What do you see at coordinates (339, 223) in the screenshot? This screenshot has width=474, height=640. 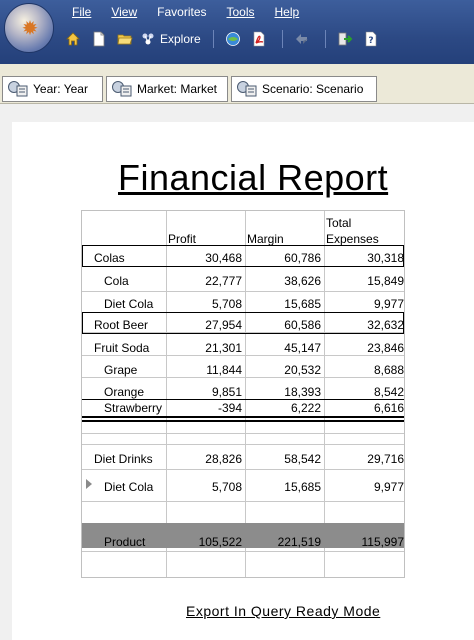 I see `header-total-line1: Total` at bounding box center [339, 223].